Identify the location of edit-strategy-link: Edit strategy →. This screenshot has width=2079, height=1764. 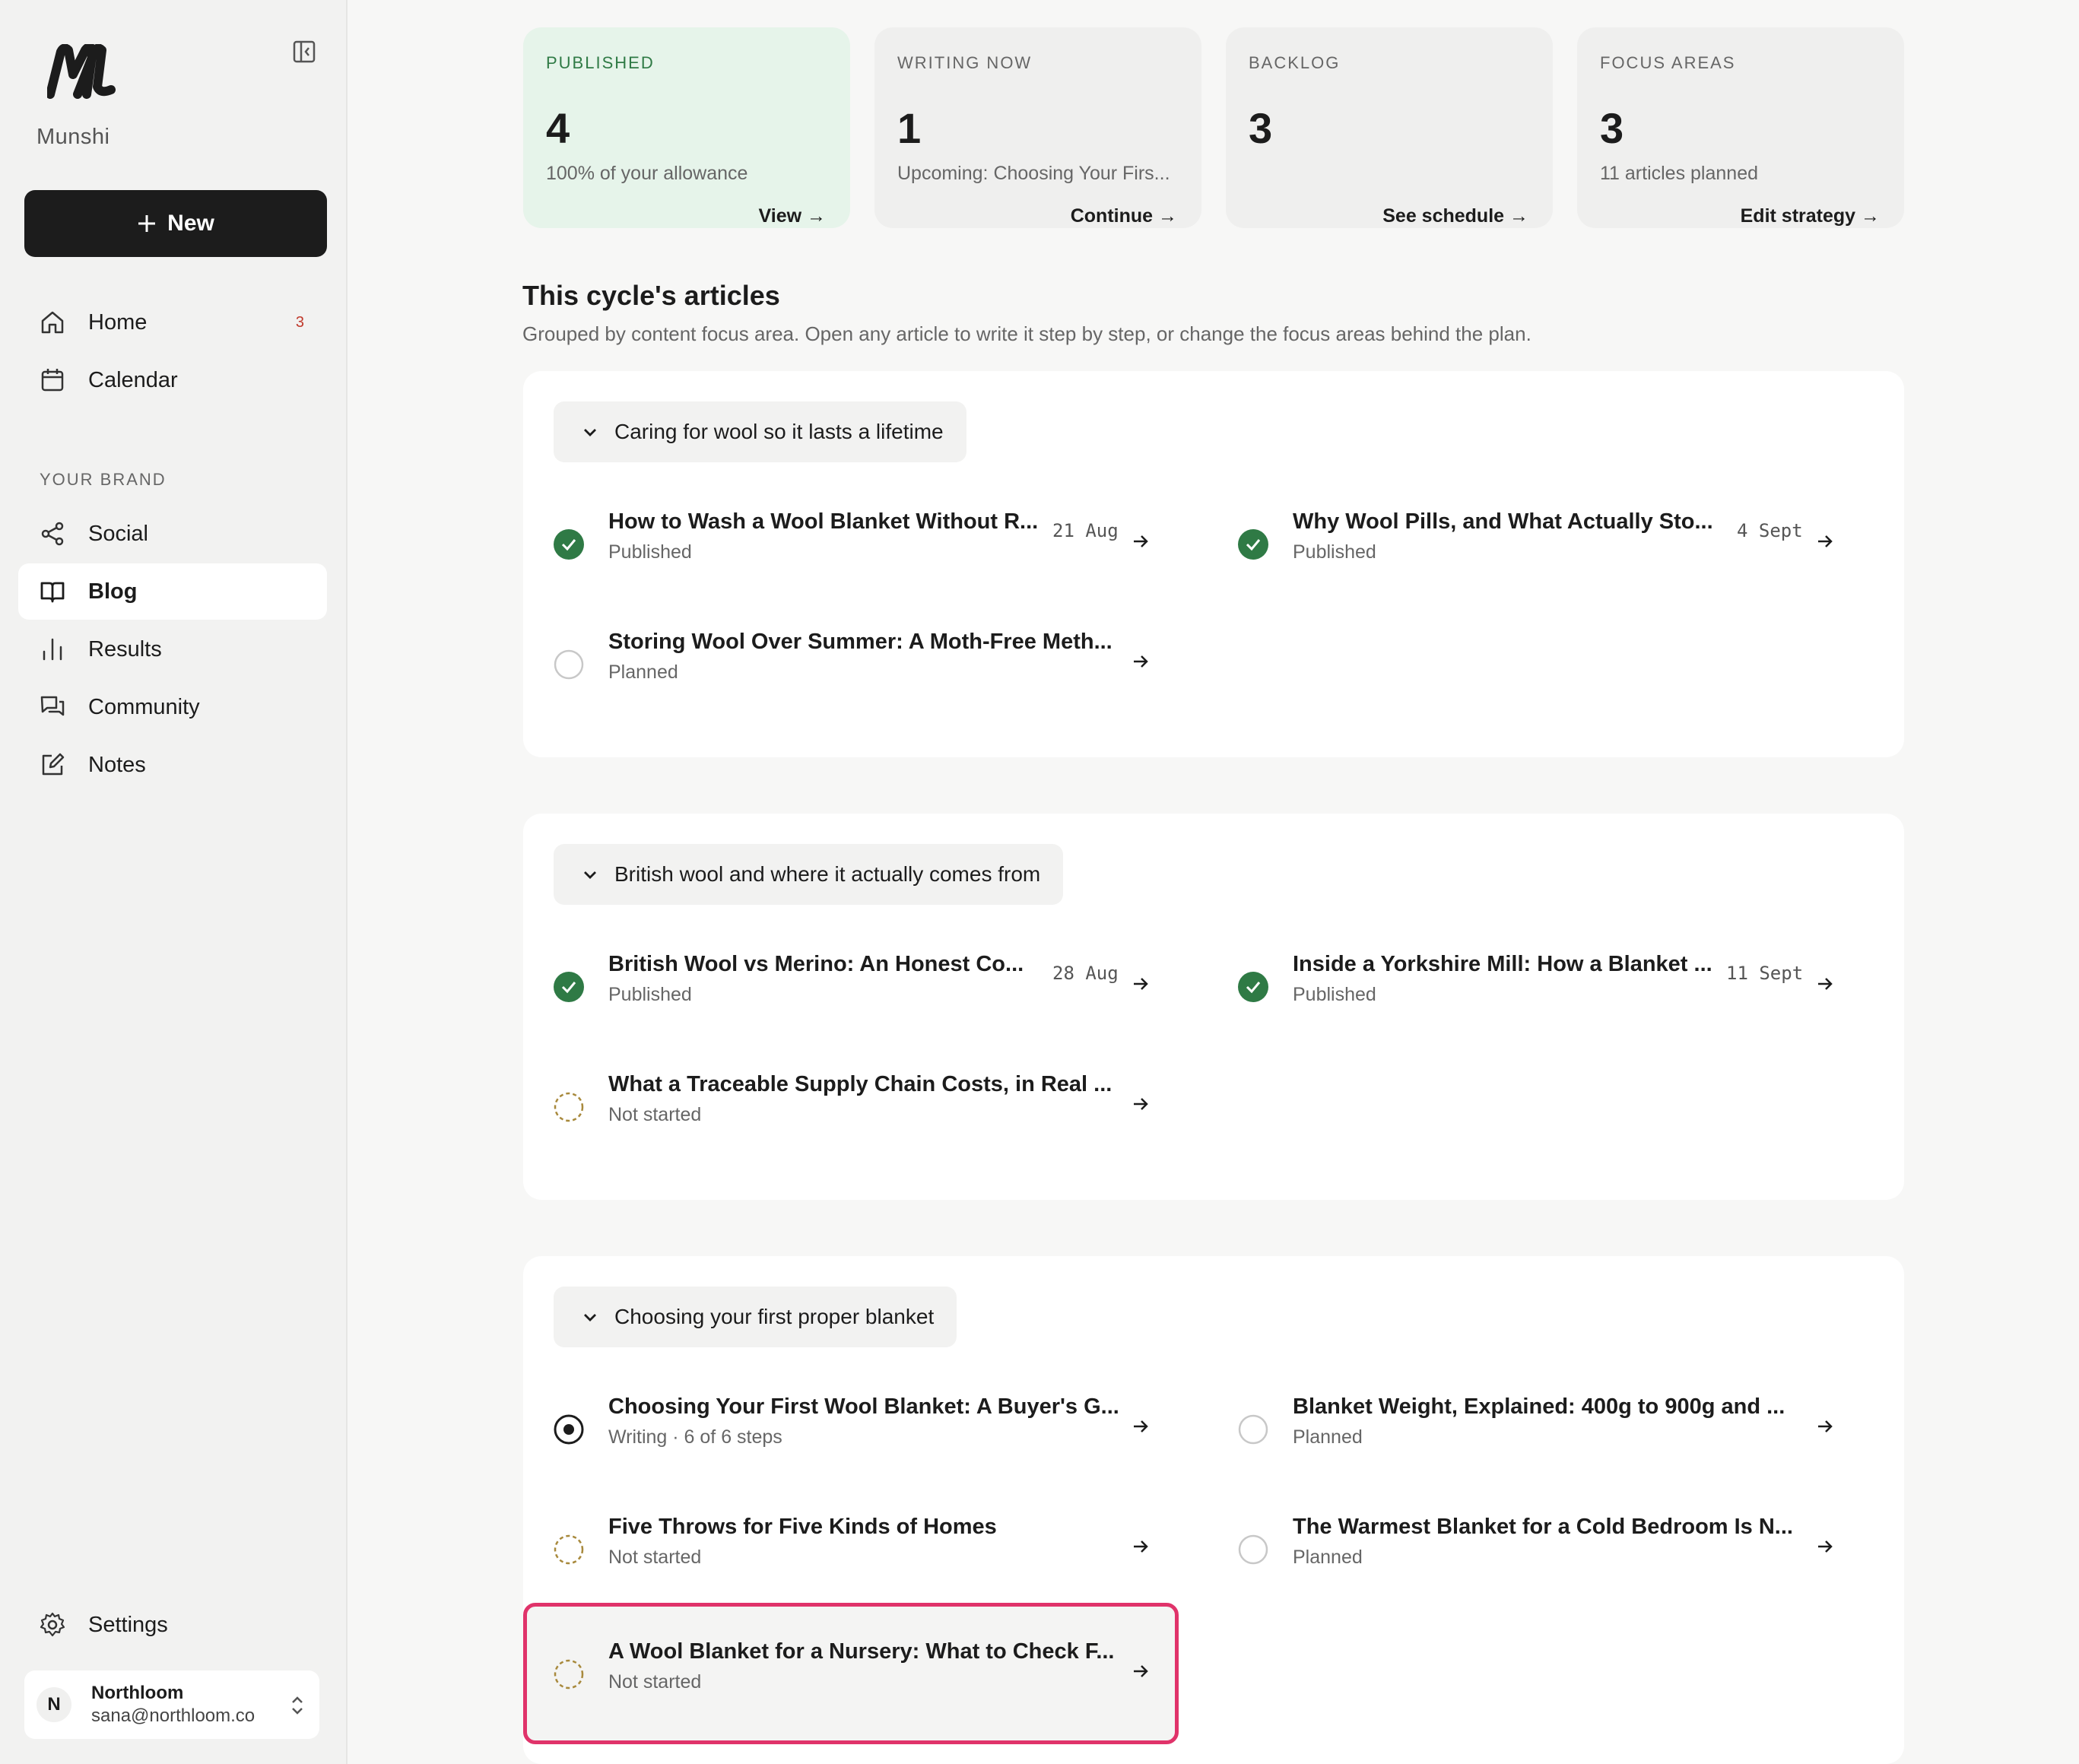
(1810, 216).